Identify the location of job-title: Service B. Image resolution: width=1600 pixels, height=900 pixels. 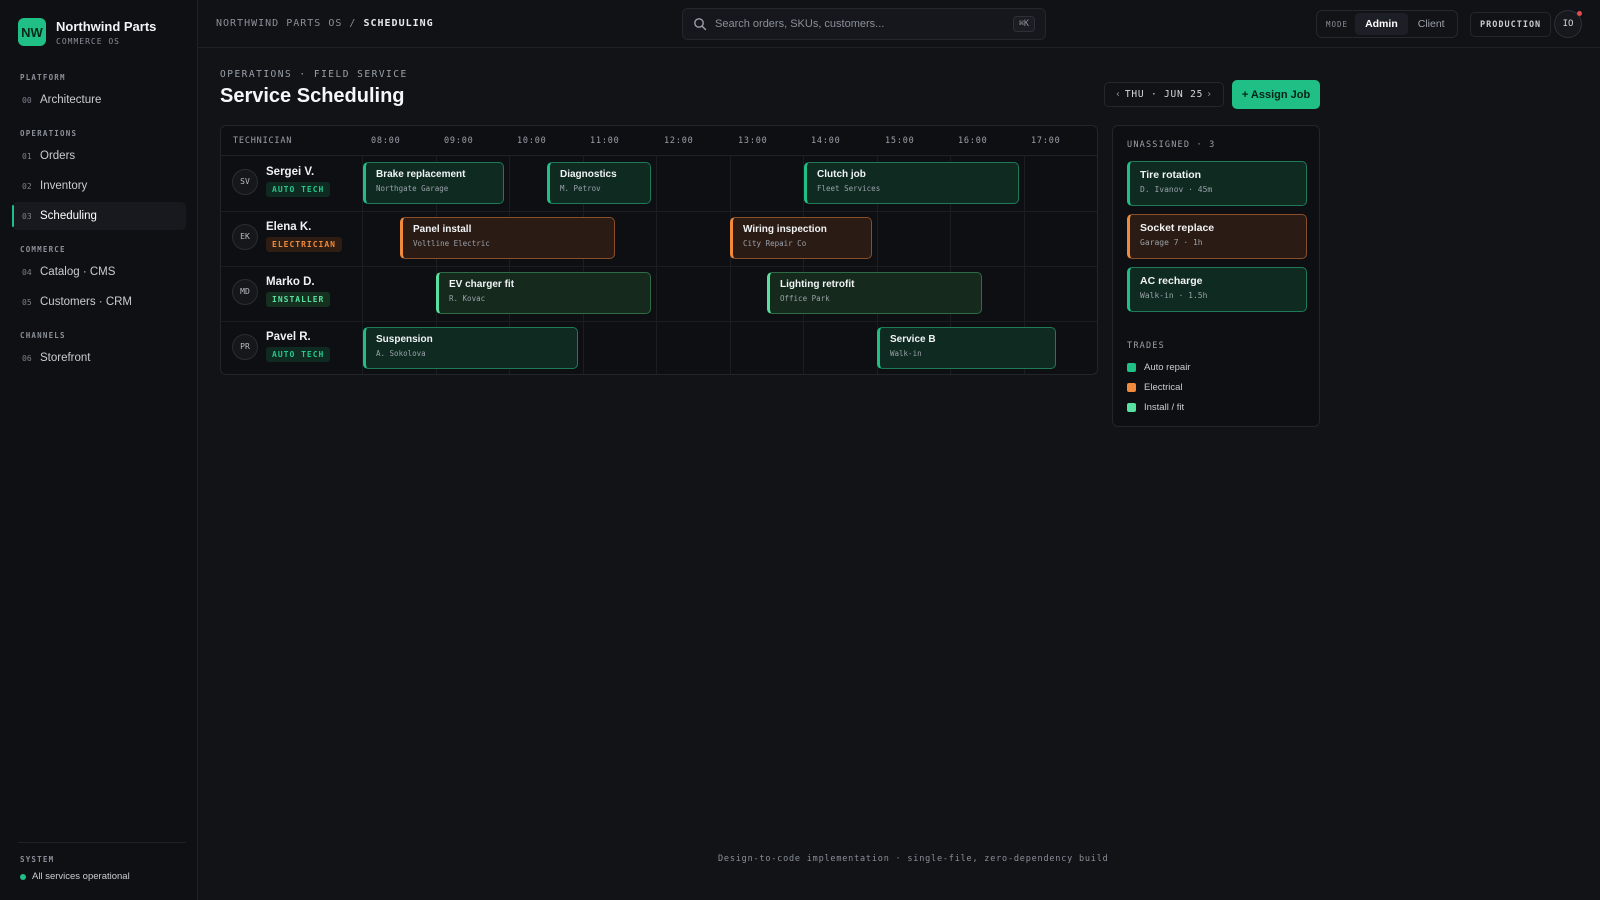
(913, 339).